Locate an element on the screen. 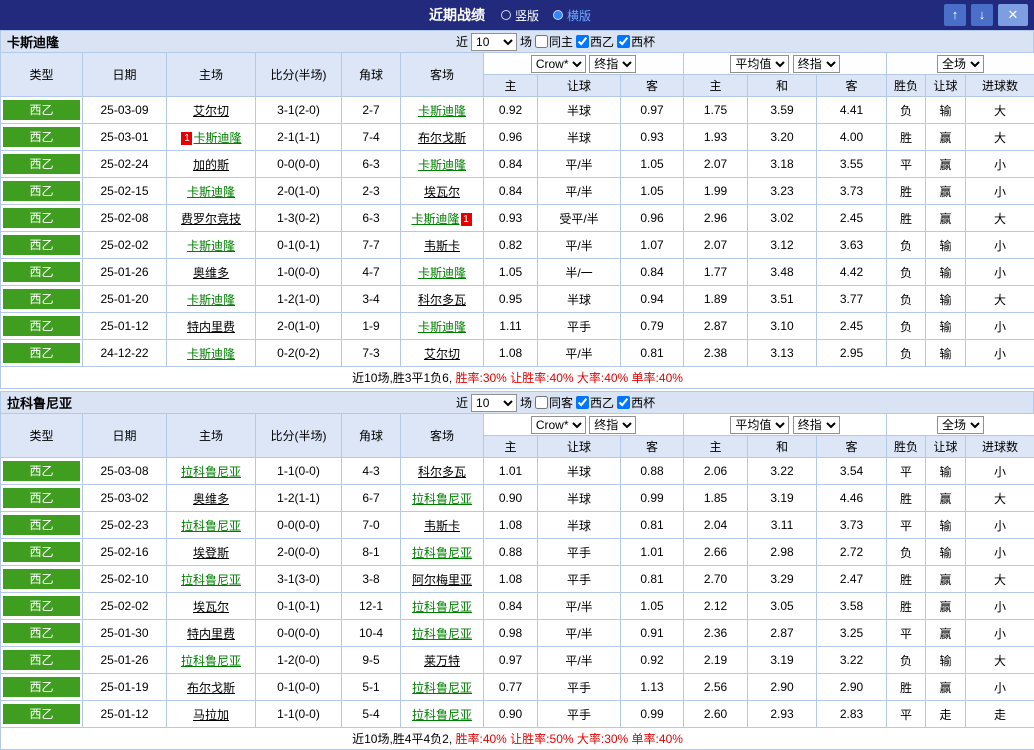 The height and width of the screenshot is (750, 1034). asia-odds-away-cell: 0.79 is located at coordinates (652, 326).